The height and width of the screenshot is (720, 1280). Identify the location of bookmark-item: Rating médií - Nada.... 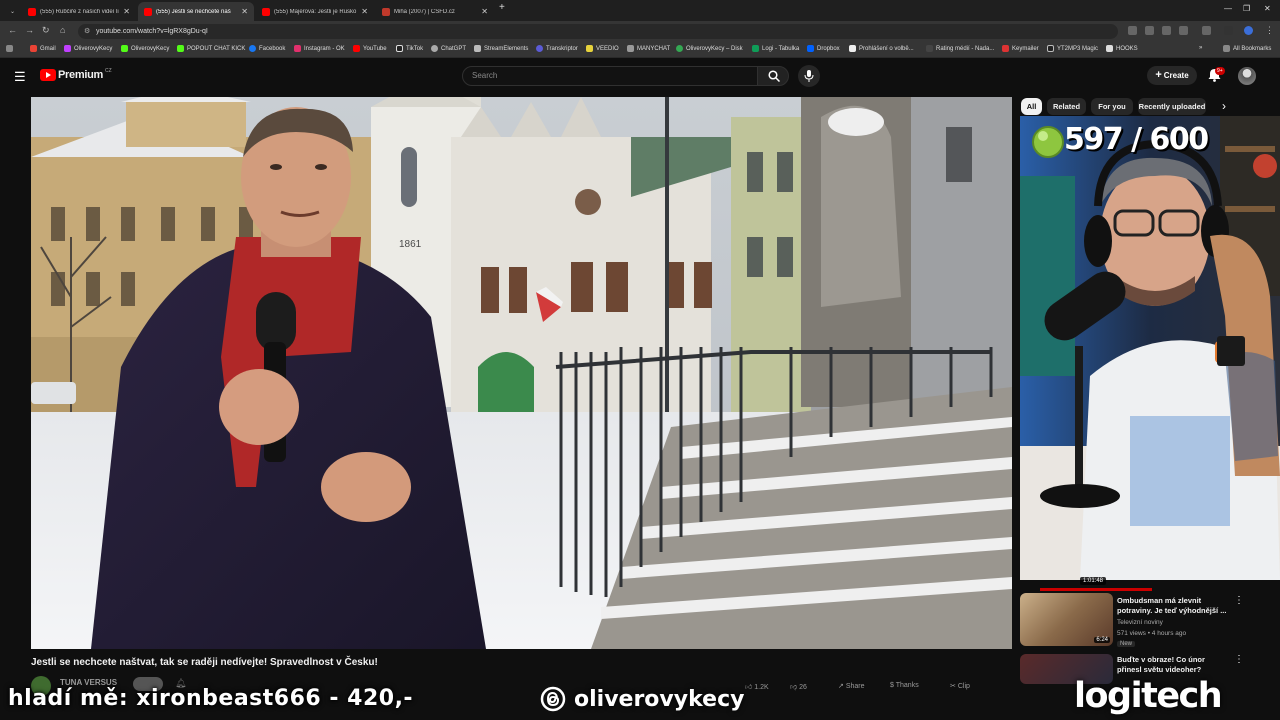
(960, 48).